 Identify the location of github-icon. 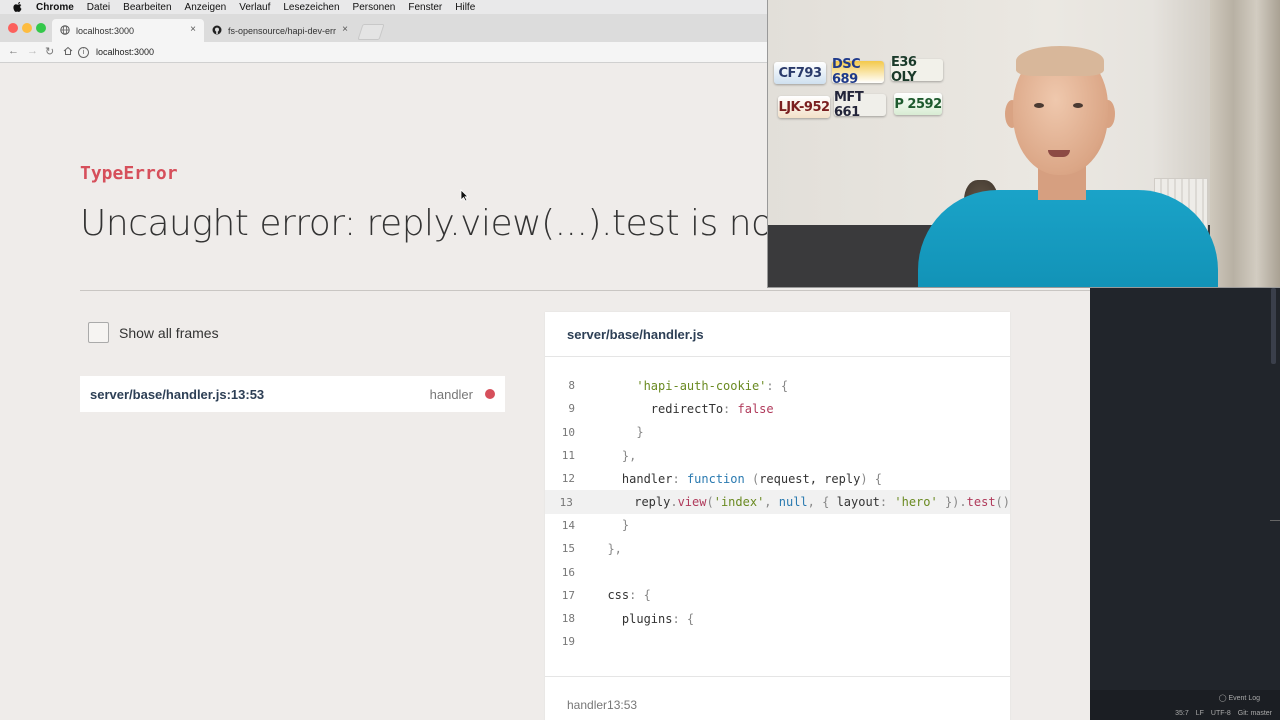
(217, 30).